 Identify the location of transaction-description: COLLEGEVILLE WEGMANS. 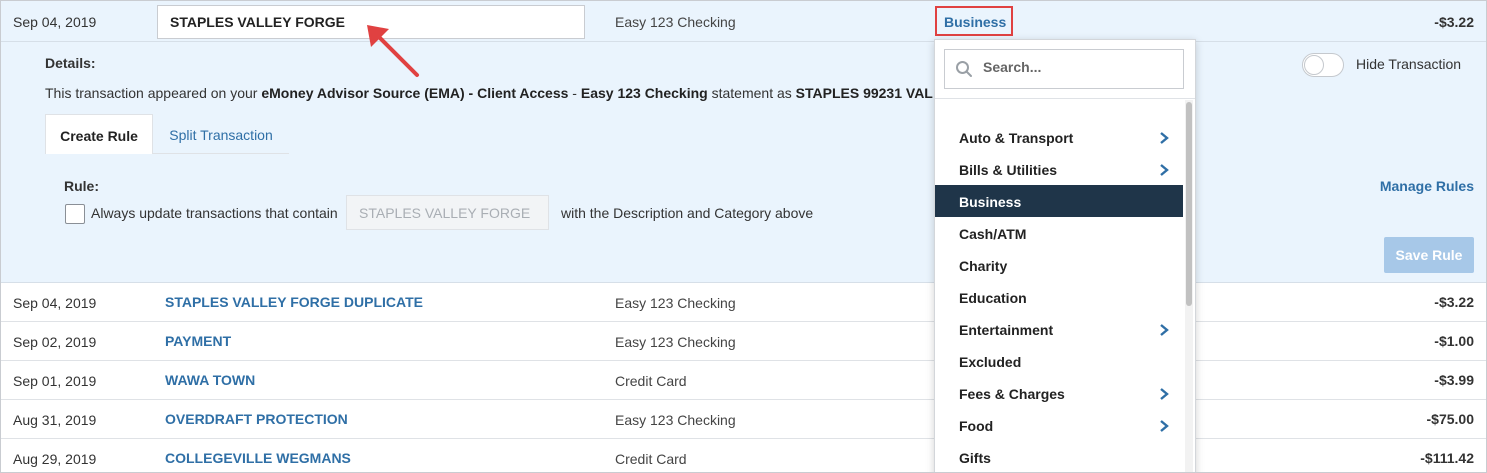
(258, 458).